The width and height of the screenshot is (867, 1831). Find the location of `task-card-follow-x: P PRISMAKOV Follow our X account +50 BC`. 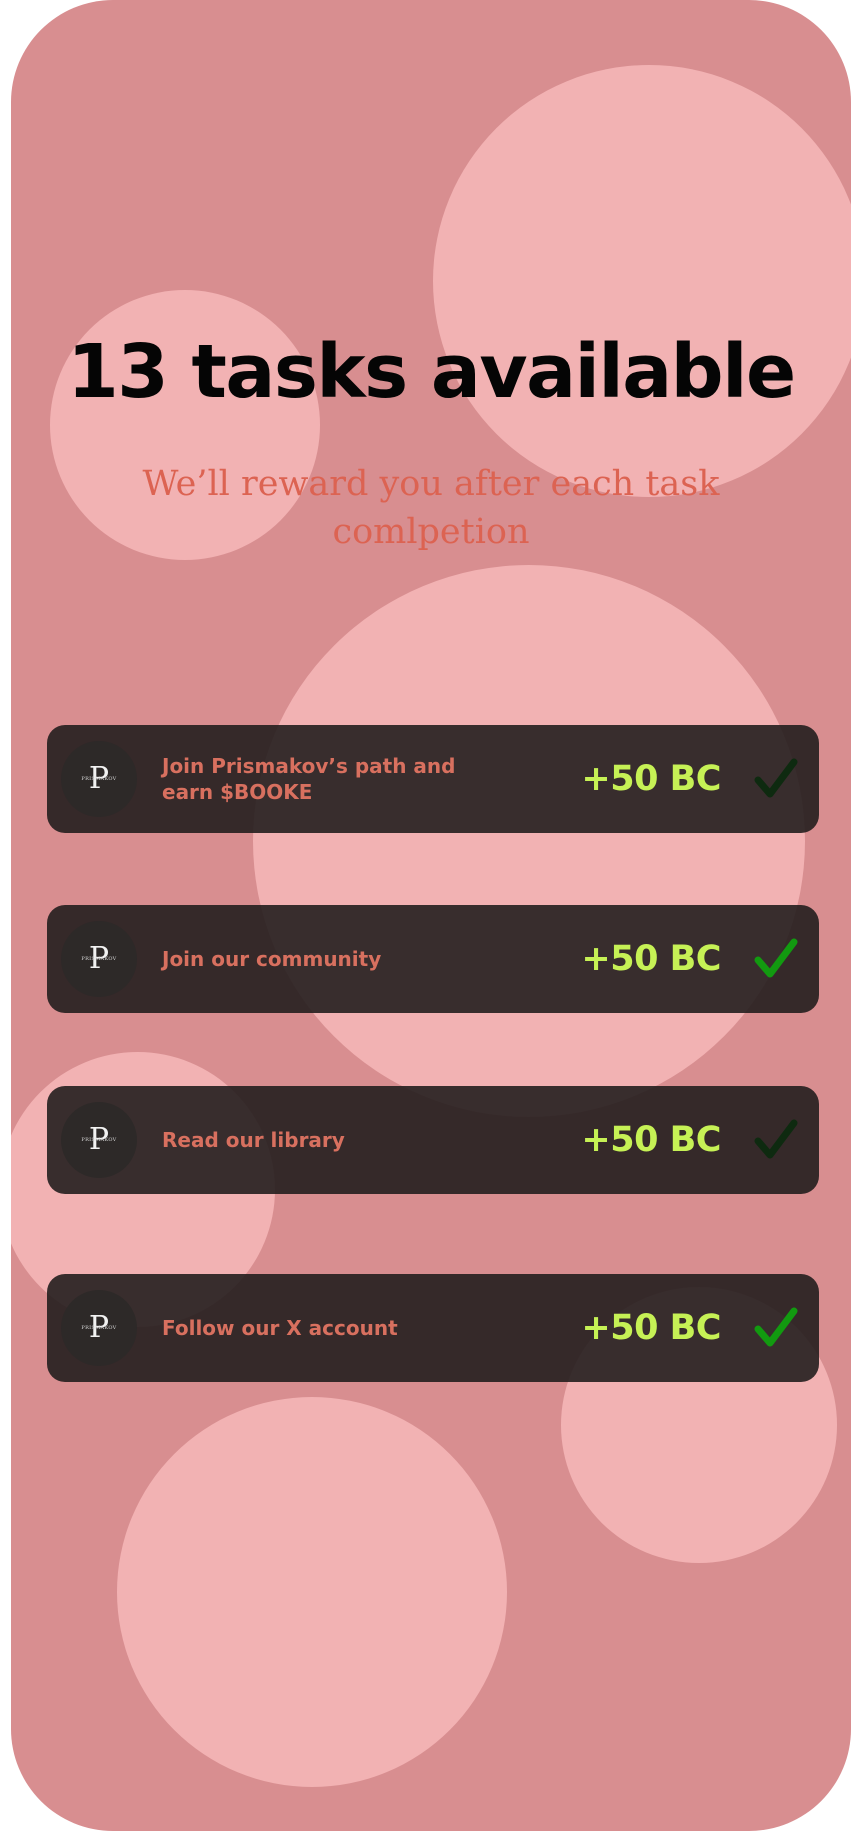

task-card-follow-x: P PRISMAKOV Follow our X account +50 BC is located at coordinates (433, 1328).